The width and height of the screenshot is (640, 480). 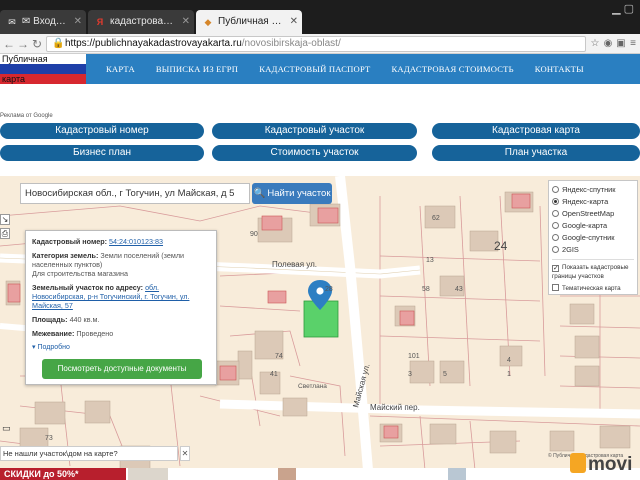 I want to click on not-found-prompt: Не нашли участок\дом на карте?, so click(x=89, y=453).